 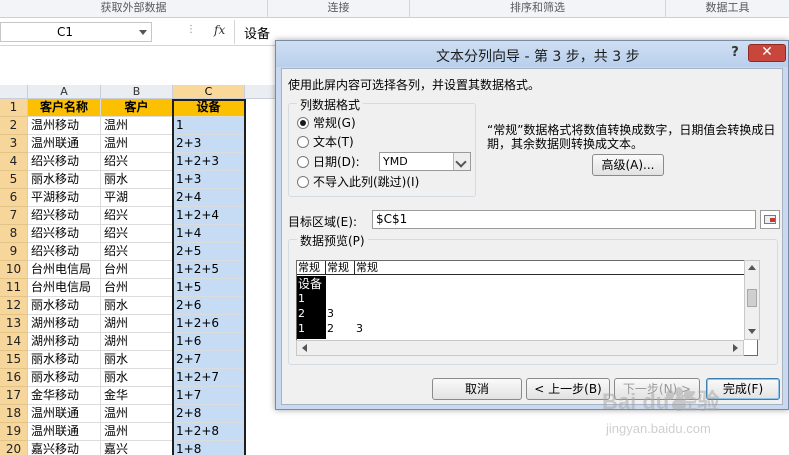 What do you see at coordinates (532, 54) in the screenshot?
I see `dialog-title-bar: 文本分列向导 - 第 3 步，共 3 步 ? ✕` at bounding box center [532, 54].